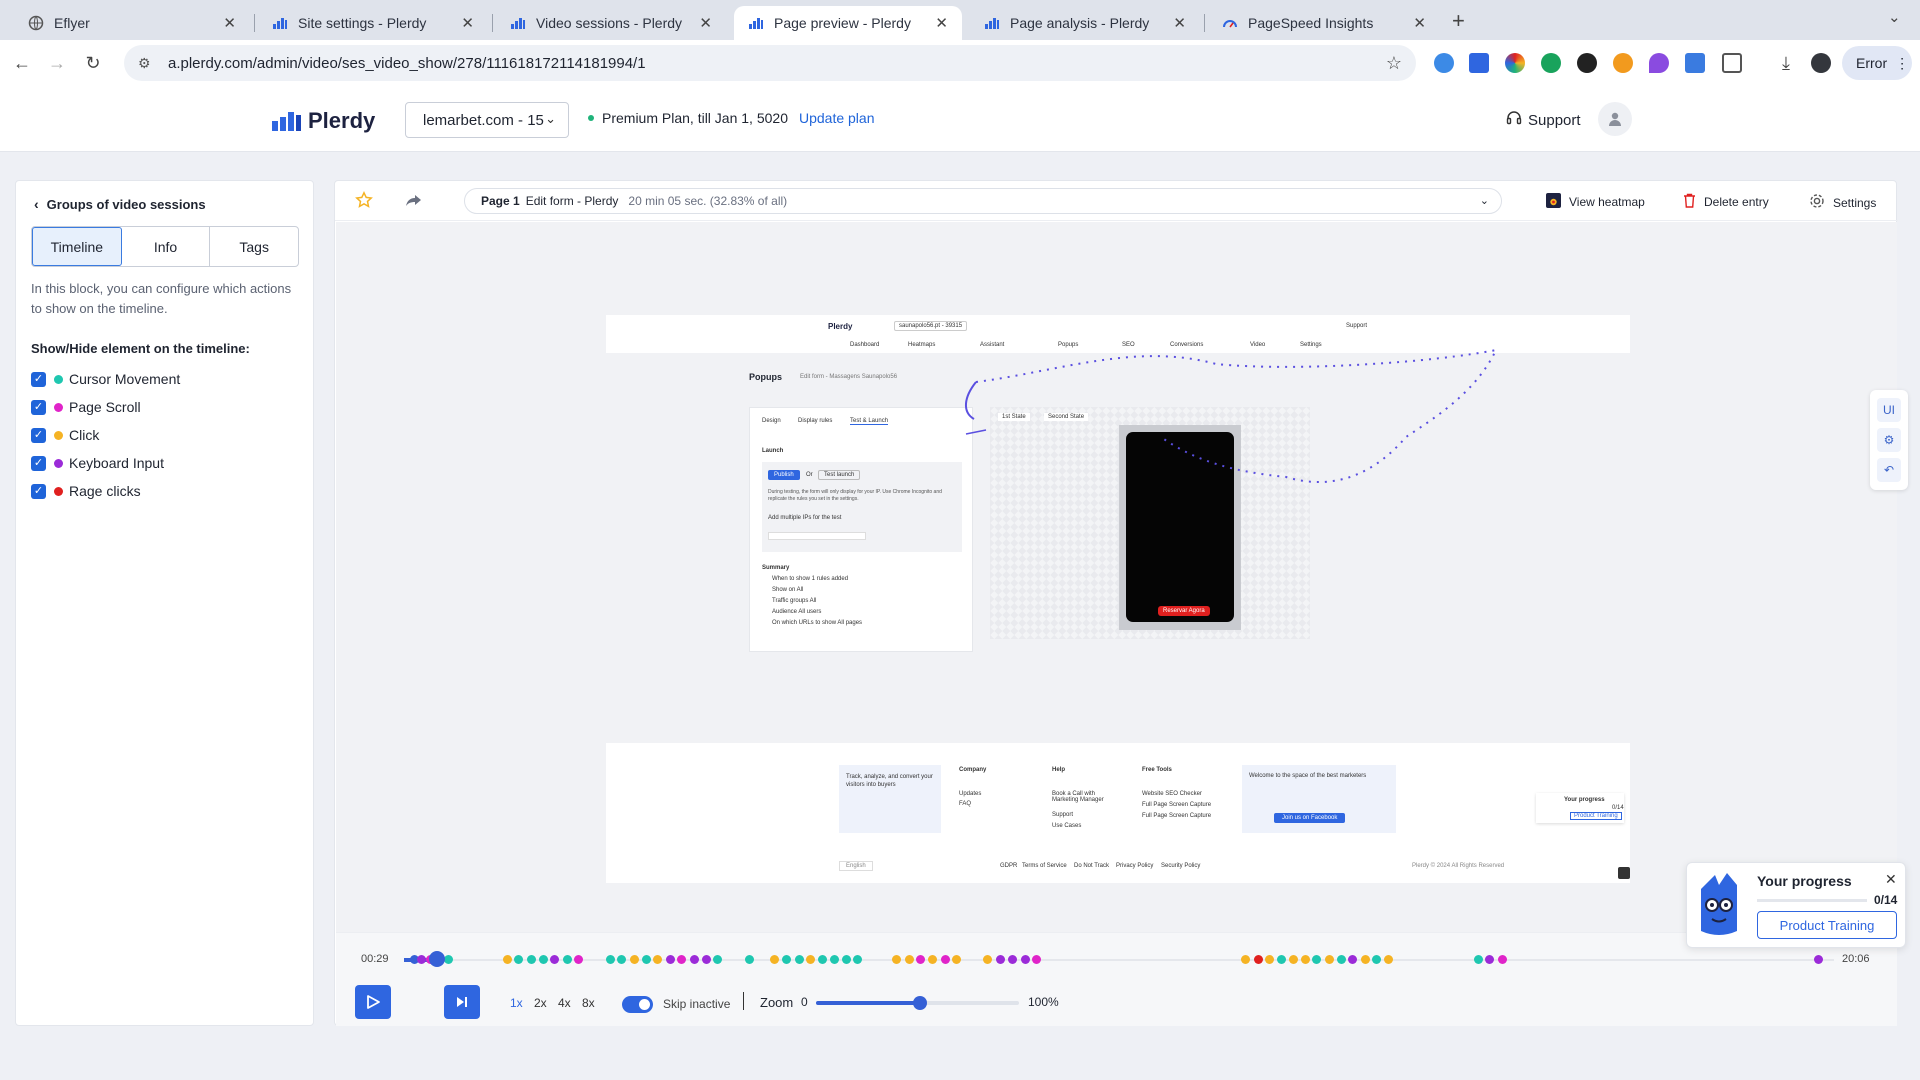 This screenshot has width=1920, height=1080. Describe the element at coordinates (564, 1003) in the screenshot. I see `speed-4x: 4x` at that location.